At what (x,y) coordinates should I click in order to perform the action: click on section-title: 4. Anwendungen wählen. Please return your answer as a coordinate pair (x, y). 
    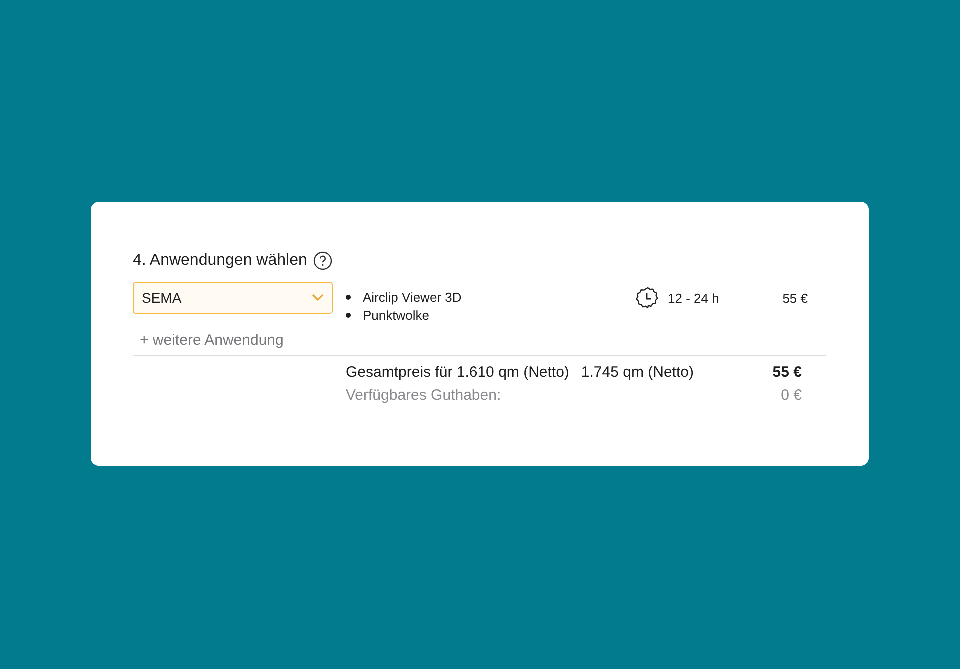
    Looking at the image, I should click on (220, 261).